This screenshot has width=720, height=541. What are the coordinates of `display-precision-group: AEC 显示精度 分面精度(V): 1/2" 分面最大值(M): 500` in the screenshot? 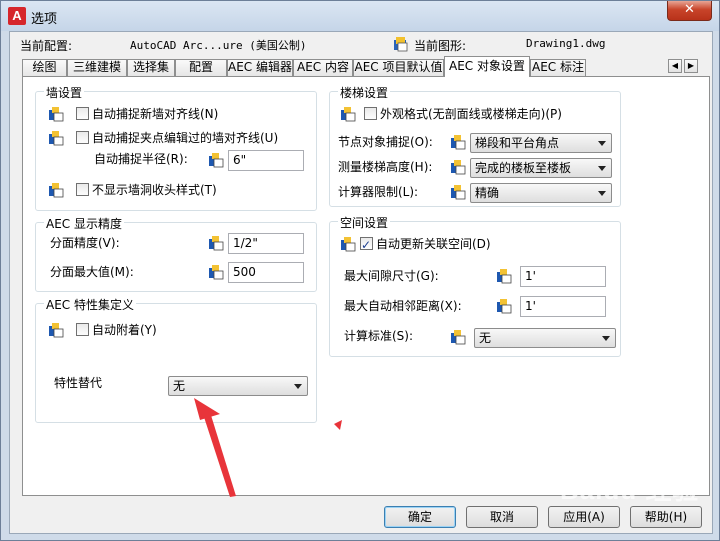 It's located at (176, 253).